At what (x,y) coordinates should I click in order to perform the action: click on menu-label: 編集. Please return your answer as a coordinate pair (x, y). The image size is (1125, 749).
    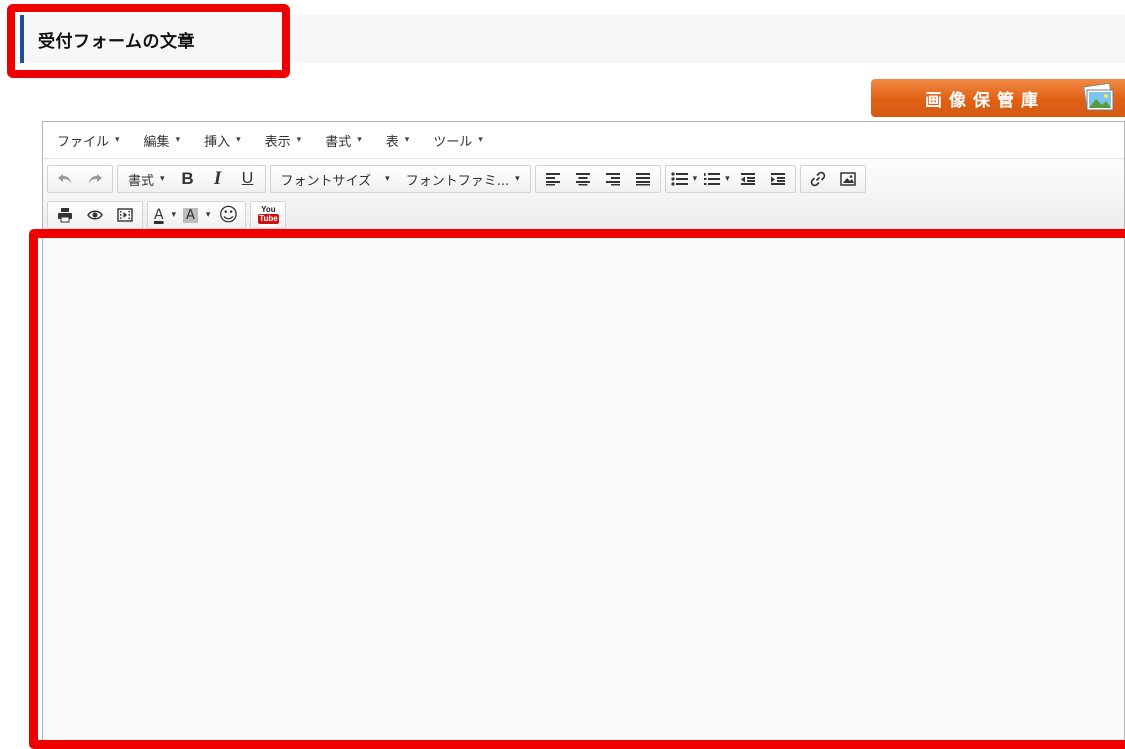
    Looking at the image, I should click on (156, 142).